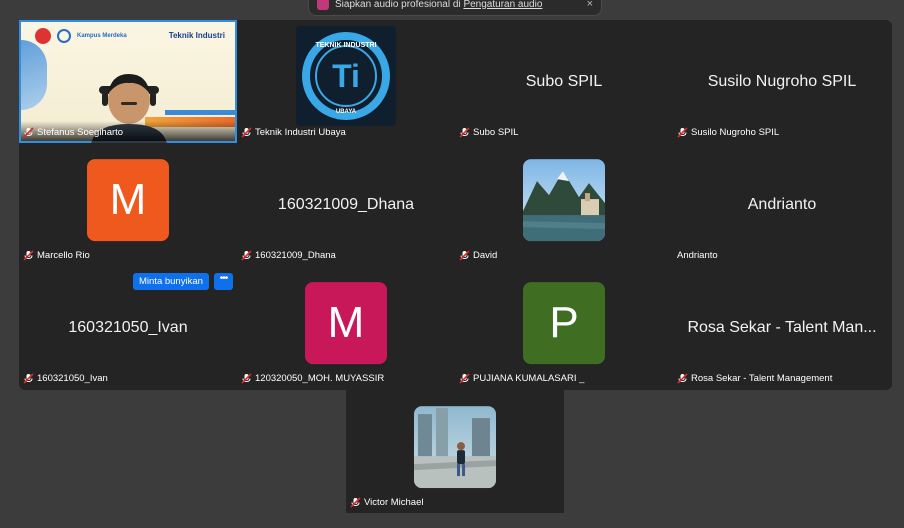 Image resolution: width=904 pixels, height=528 pixels. I want to click on campus-logos: Kampus Merdeka, so click(81, 36).